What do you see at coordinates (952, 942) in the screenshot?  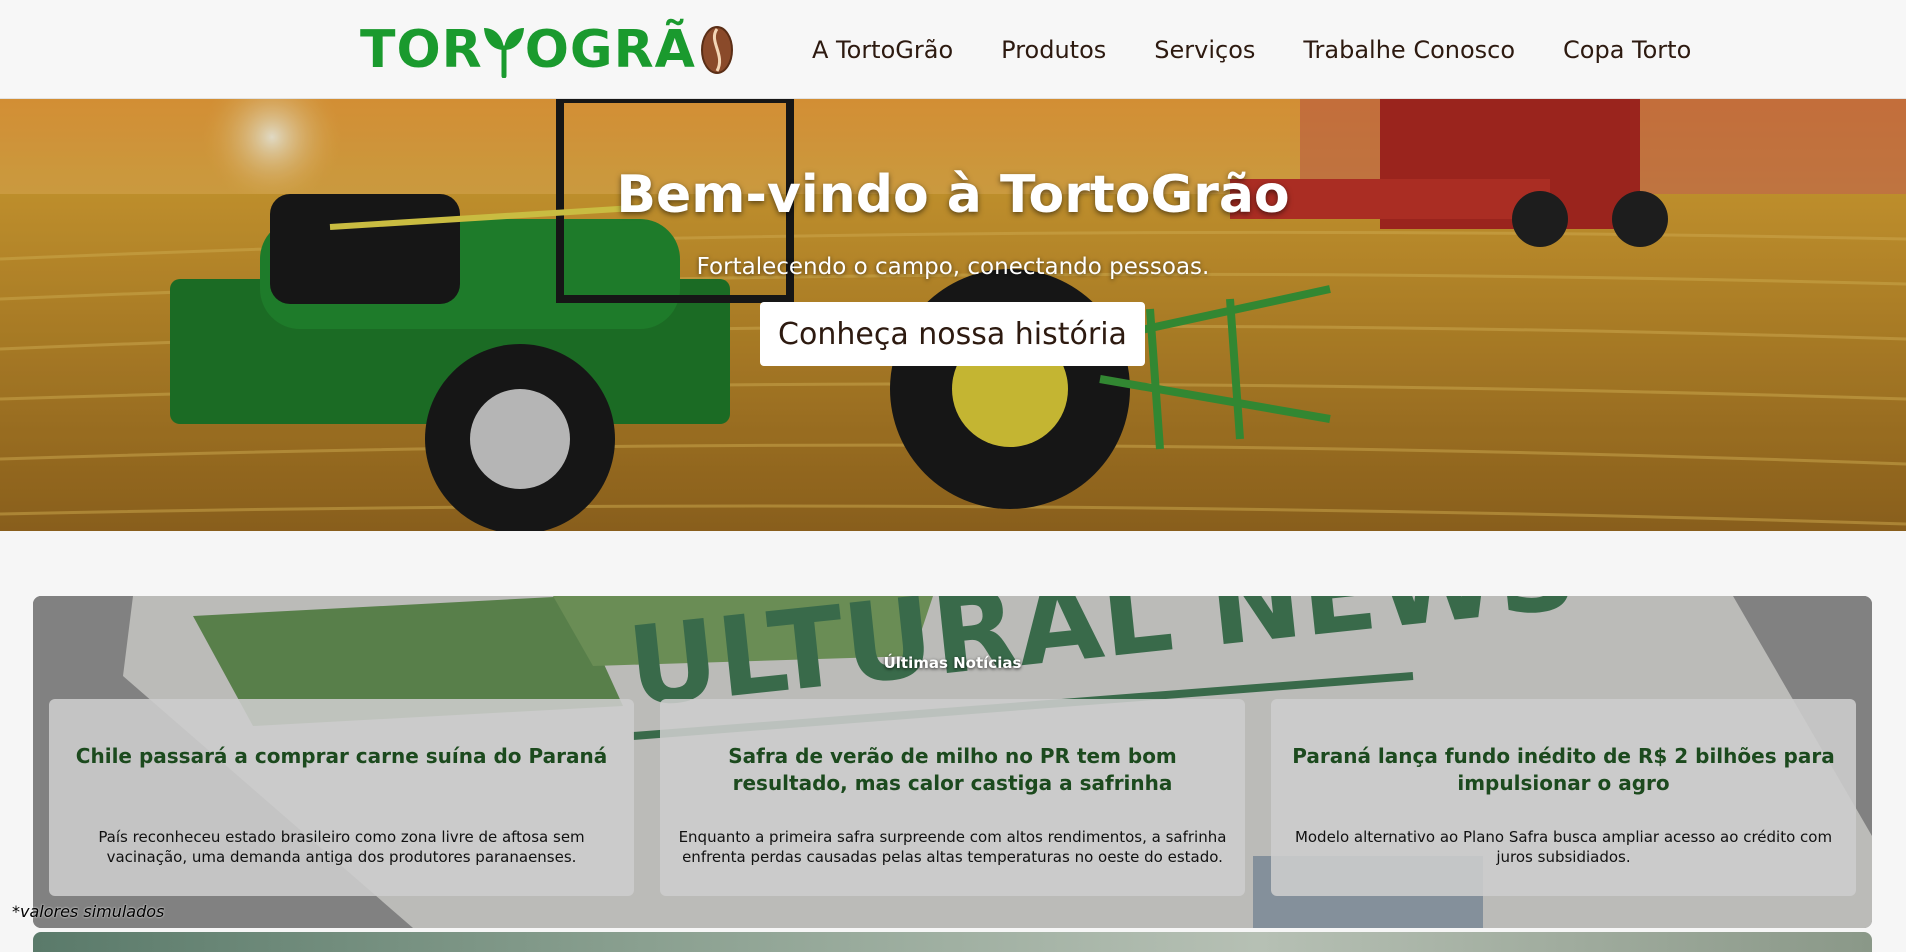 I see `next-section-banner` at bounding box center [952, 942].